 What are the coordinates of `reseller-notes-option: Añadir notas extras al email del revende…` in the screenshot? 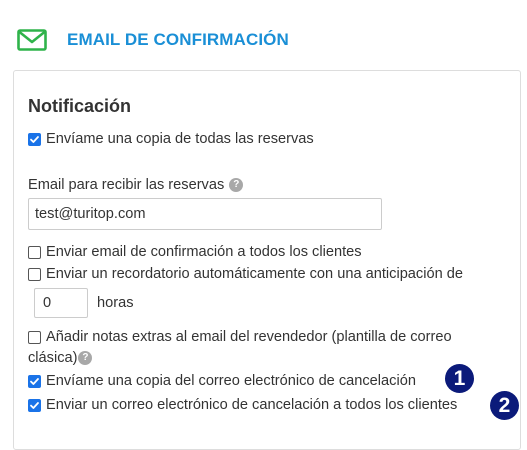 It's located at (240, 337).